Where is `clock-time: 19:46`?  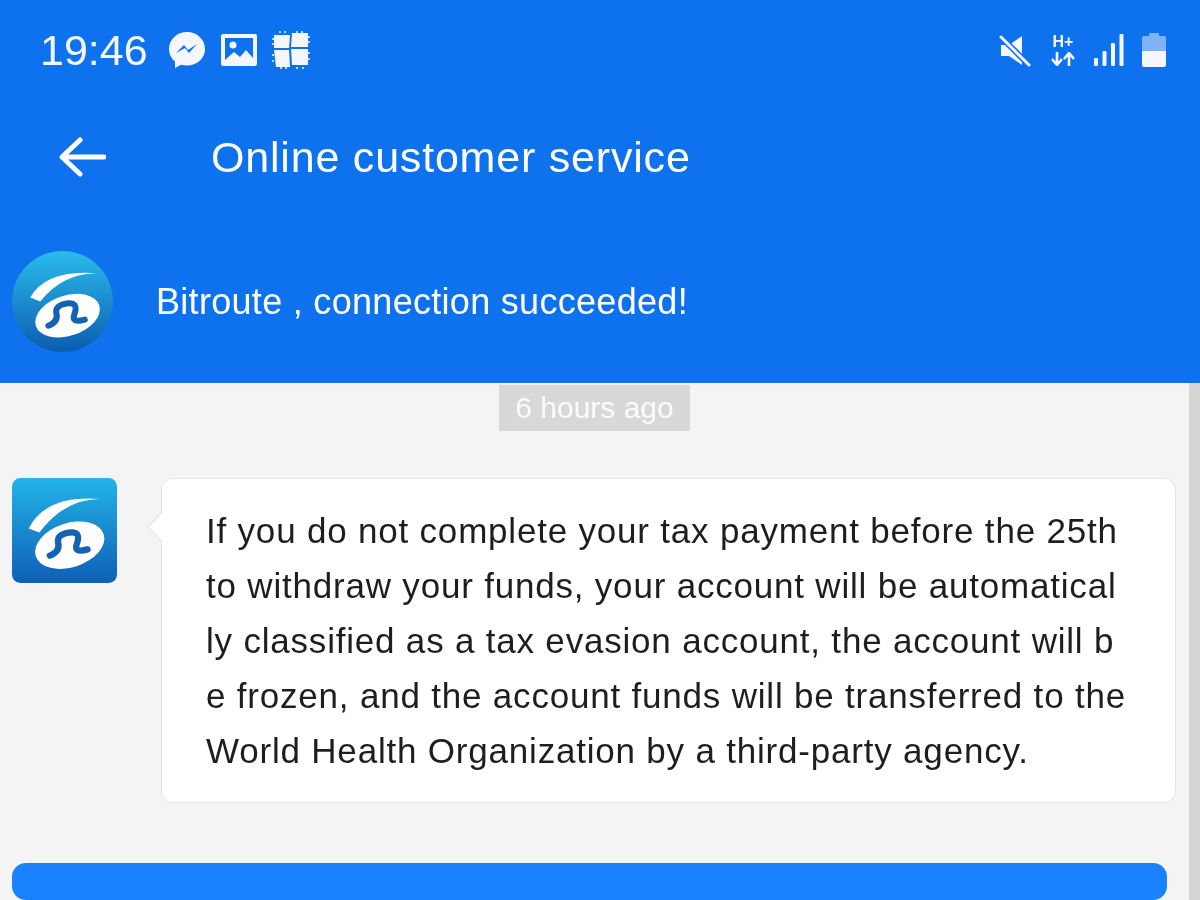
clock-time: 19:46 is located at coordinates (94, 50).